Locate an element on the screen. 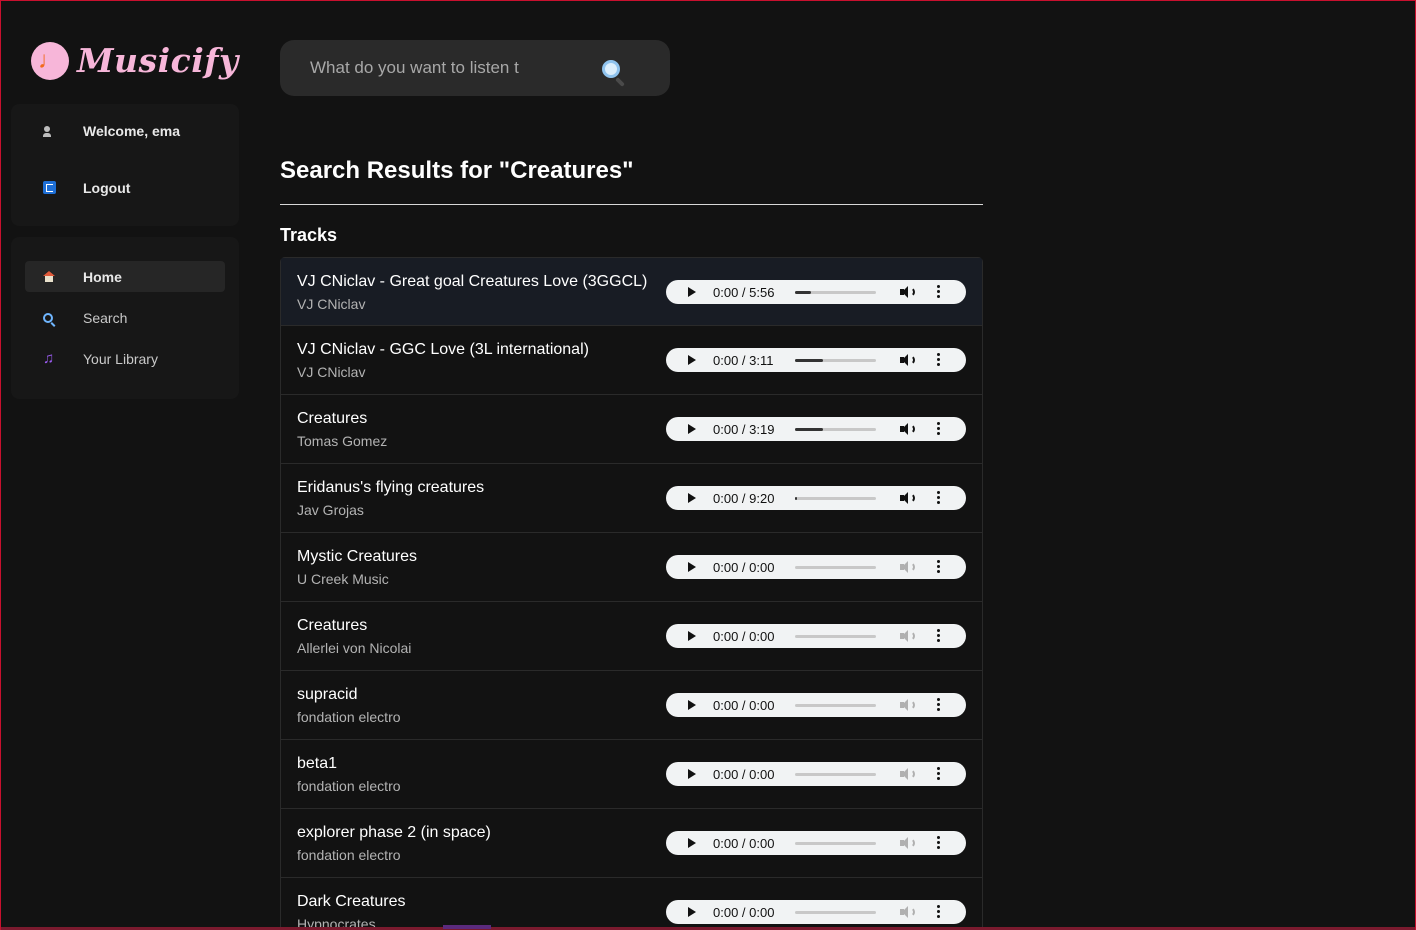 The height and width of the screenshot is (930, 1416). welcome-row: Welcome, ema is located at coordinates (125, 130).